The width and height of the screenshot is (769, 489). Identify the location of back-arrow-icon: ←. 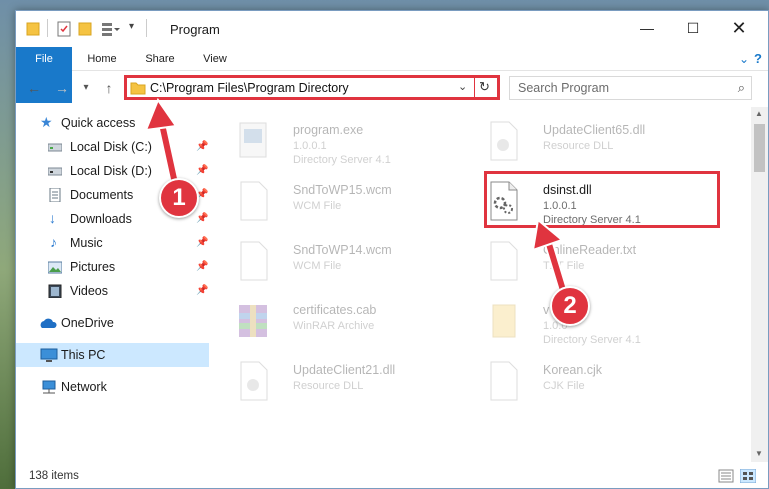
(34, 88).